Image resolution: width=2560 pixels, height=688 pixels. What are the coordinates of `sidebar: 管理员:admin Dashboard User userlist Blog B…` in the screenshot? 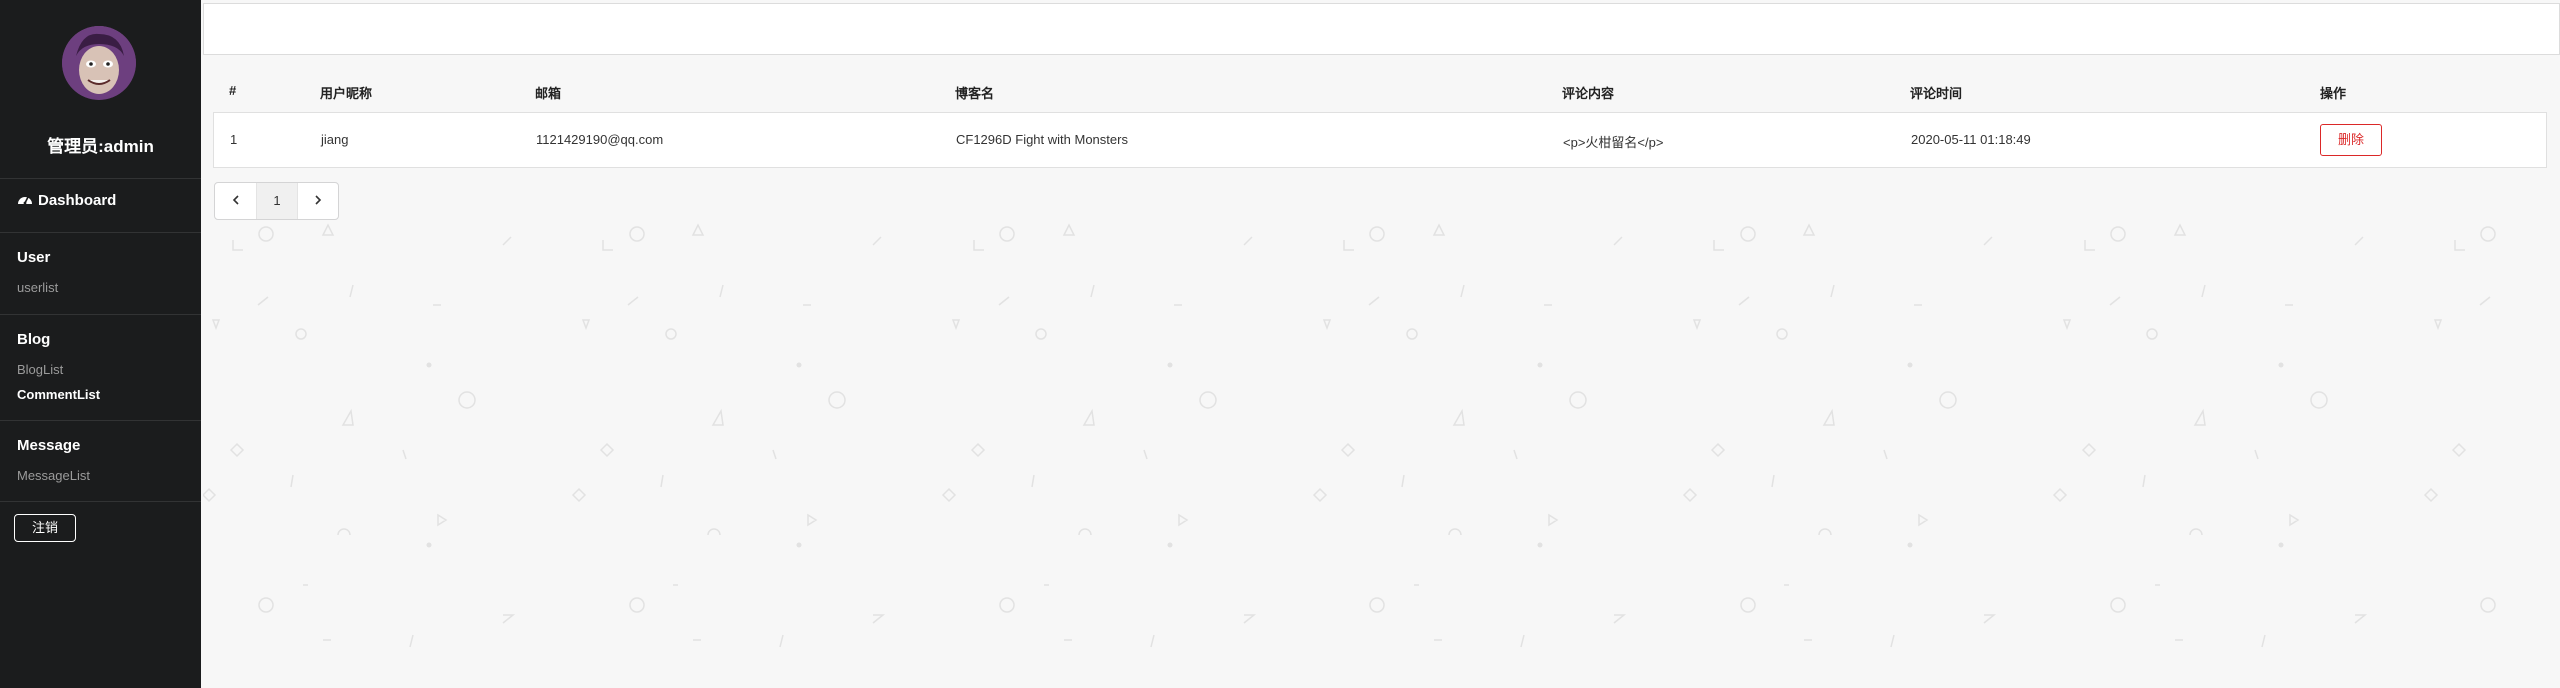 It's located at (100, 344).